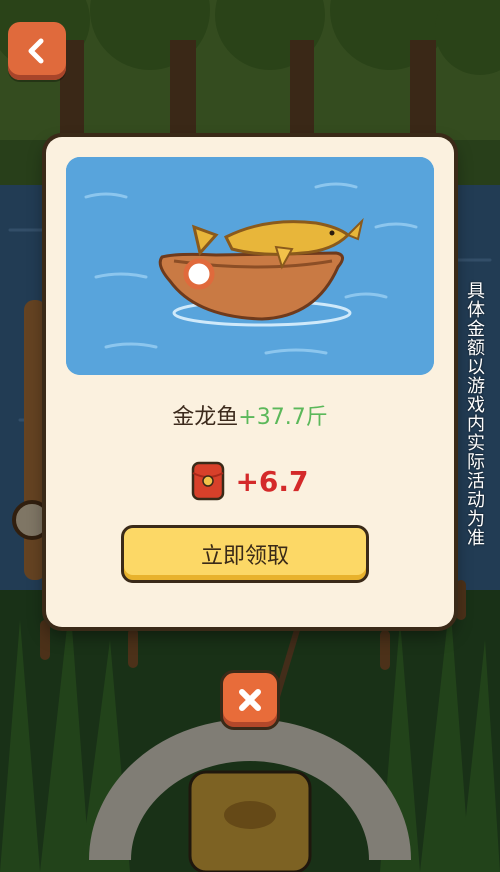  What do you see at coordinates (283, 417) in the screenshot?
I see `fish-weight: +37.7斤` at bounding box center [283, 417].